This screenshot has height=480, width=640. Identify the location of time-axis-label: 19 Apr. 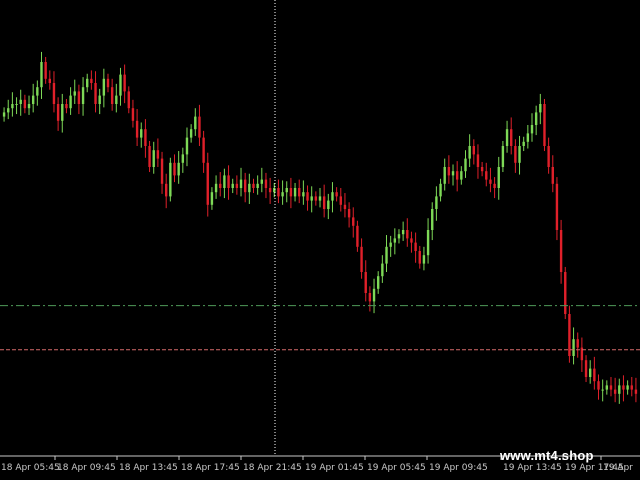
(618, 468).